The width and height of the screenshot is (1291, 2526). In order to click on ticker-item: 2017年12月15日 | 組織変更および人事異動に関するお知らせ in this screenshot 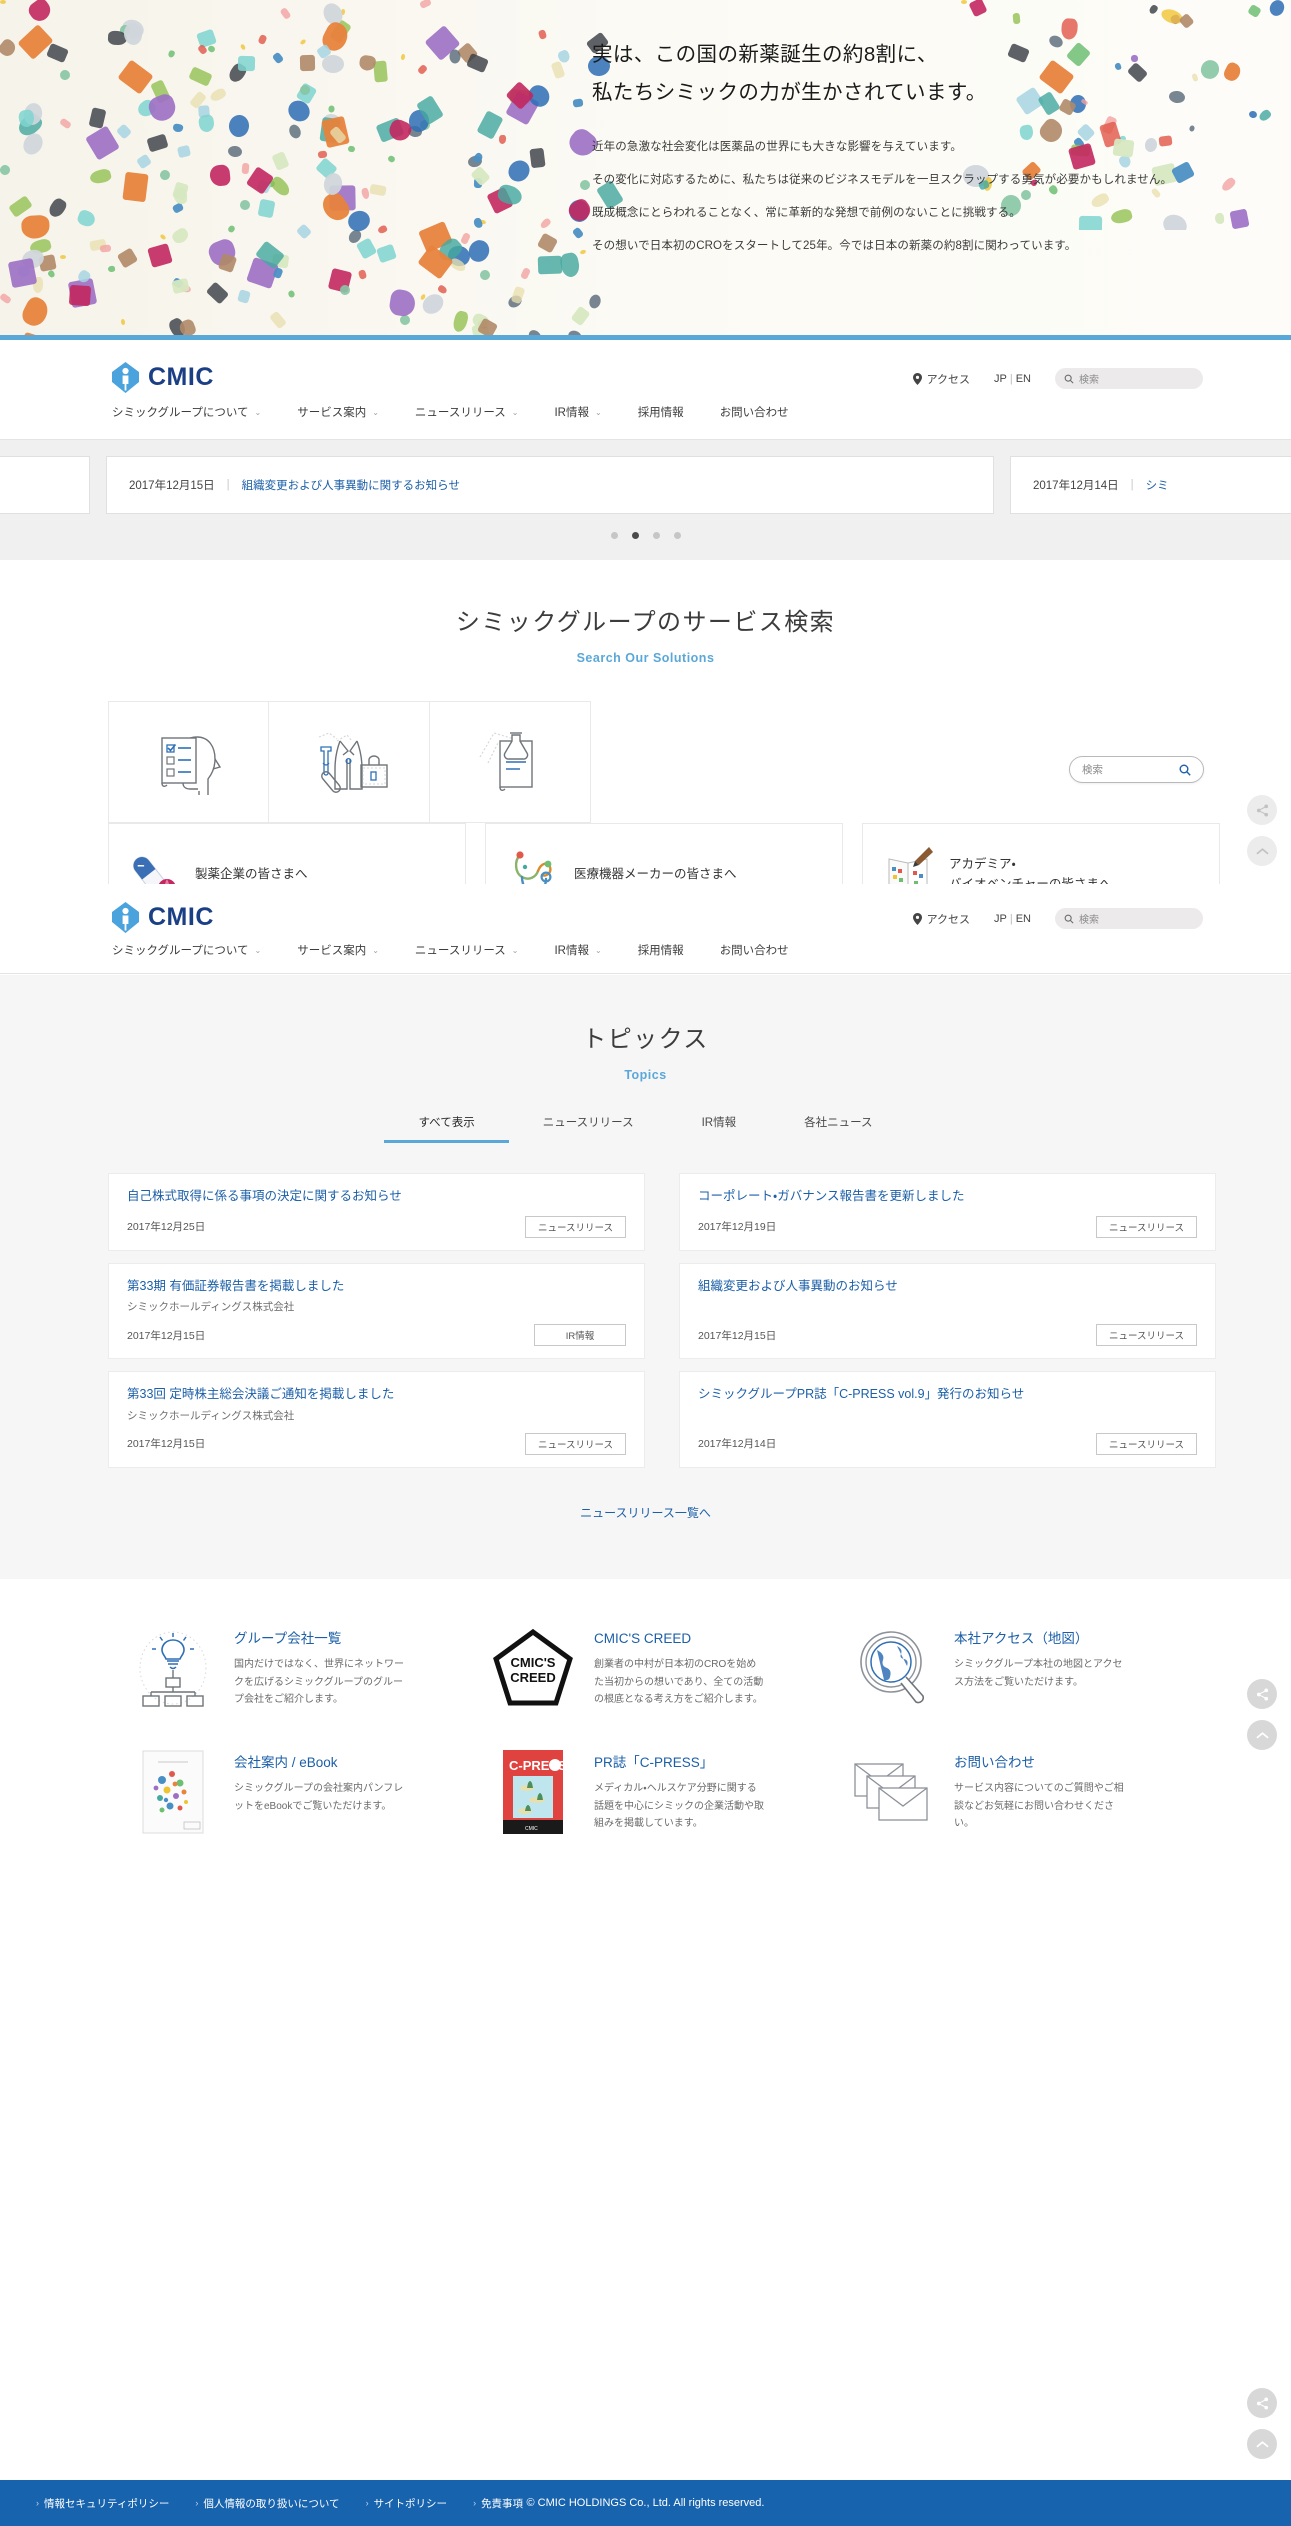, I will do `click(550, 485)`.